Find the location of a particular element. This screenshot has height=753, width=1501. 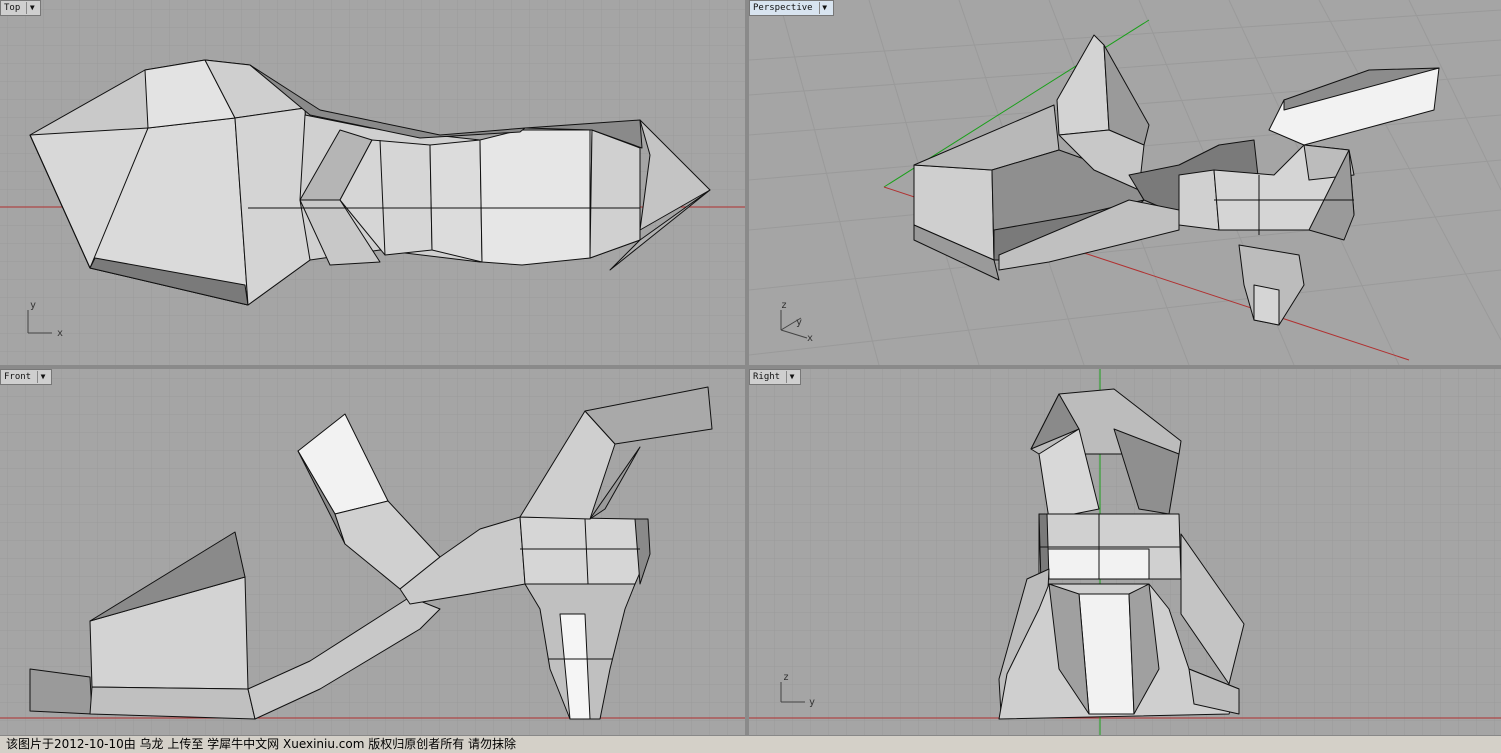

viewport-title-front: Front ▼ is located at coordinates (26, 377).